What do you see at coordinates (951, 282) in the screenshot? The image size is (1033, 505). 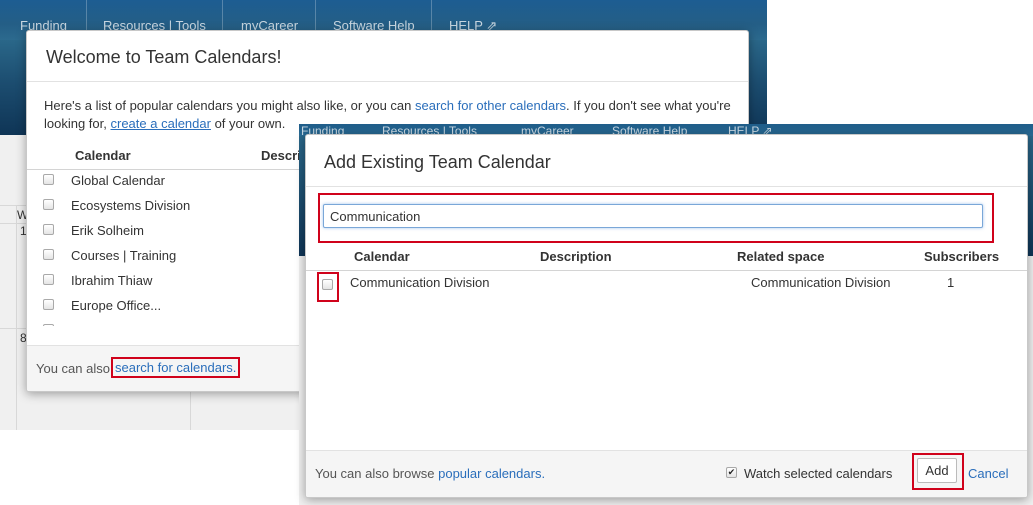 I see `cell-subscribers: 1` at bounding box center [951, 282].